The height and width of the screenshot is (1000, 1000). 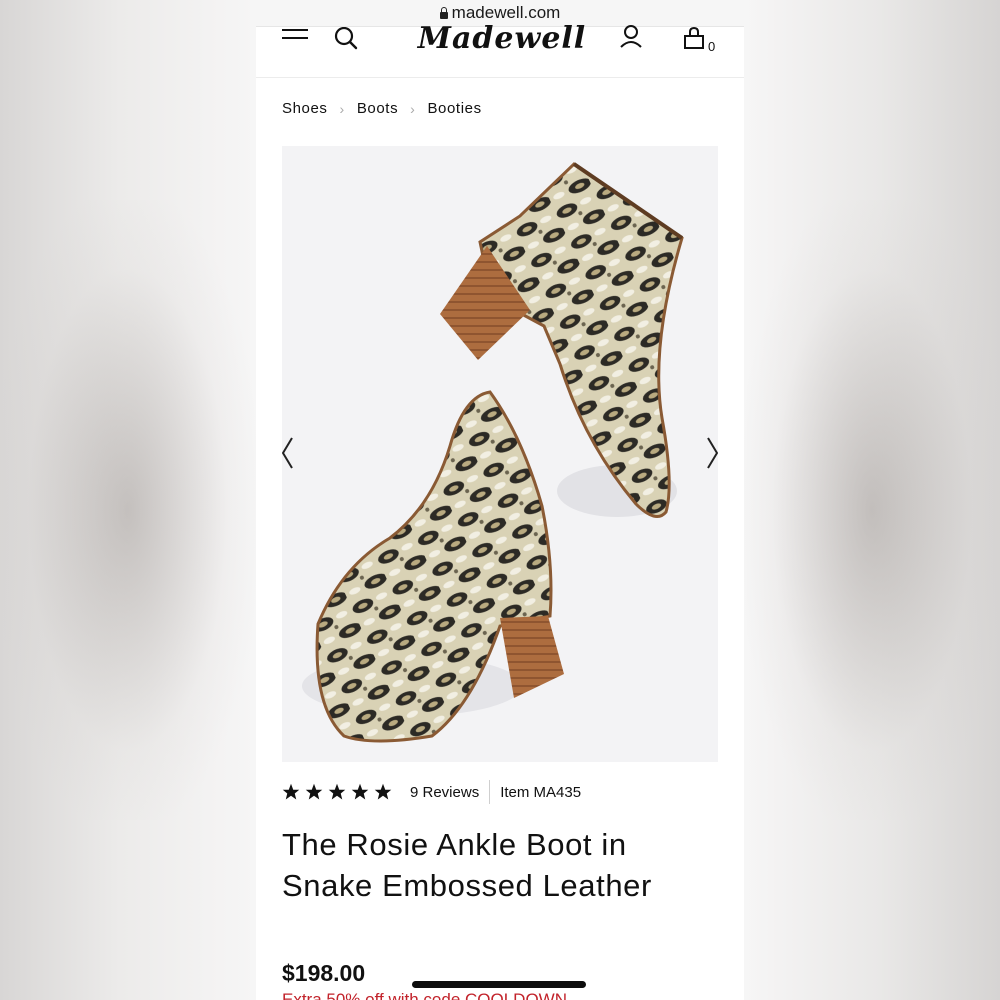 I want to click on breadcrumb: Shoes › Boots › Booties, so click(x=382, y=108).